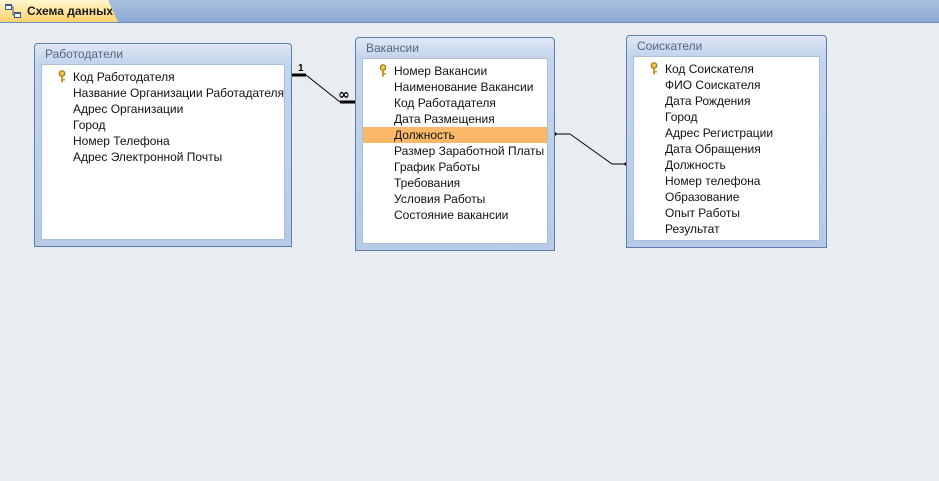 The height and width of the screenshot is (481, 939). I want to click on field-item: Код Соискателя, so click(726, 69).